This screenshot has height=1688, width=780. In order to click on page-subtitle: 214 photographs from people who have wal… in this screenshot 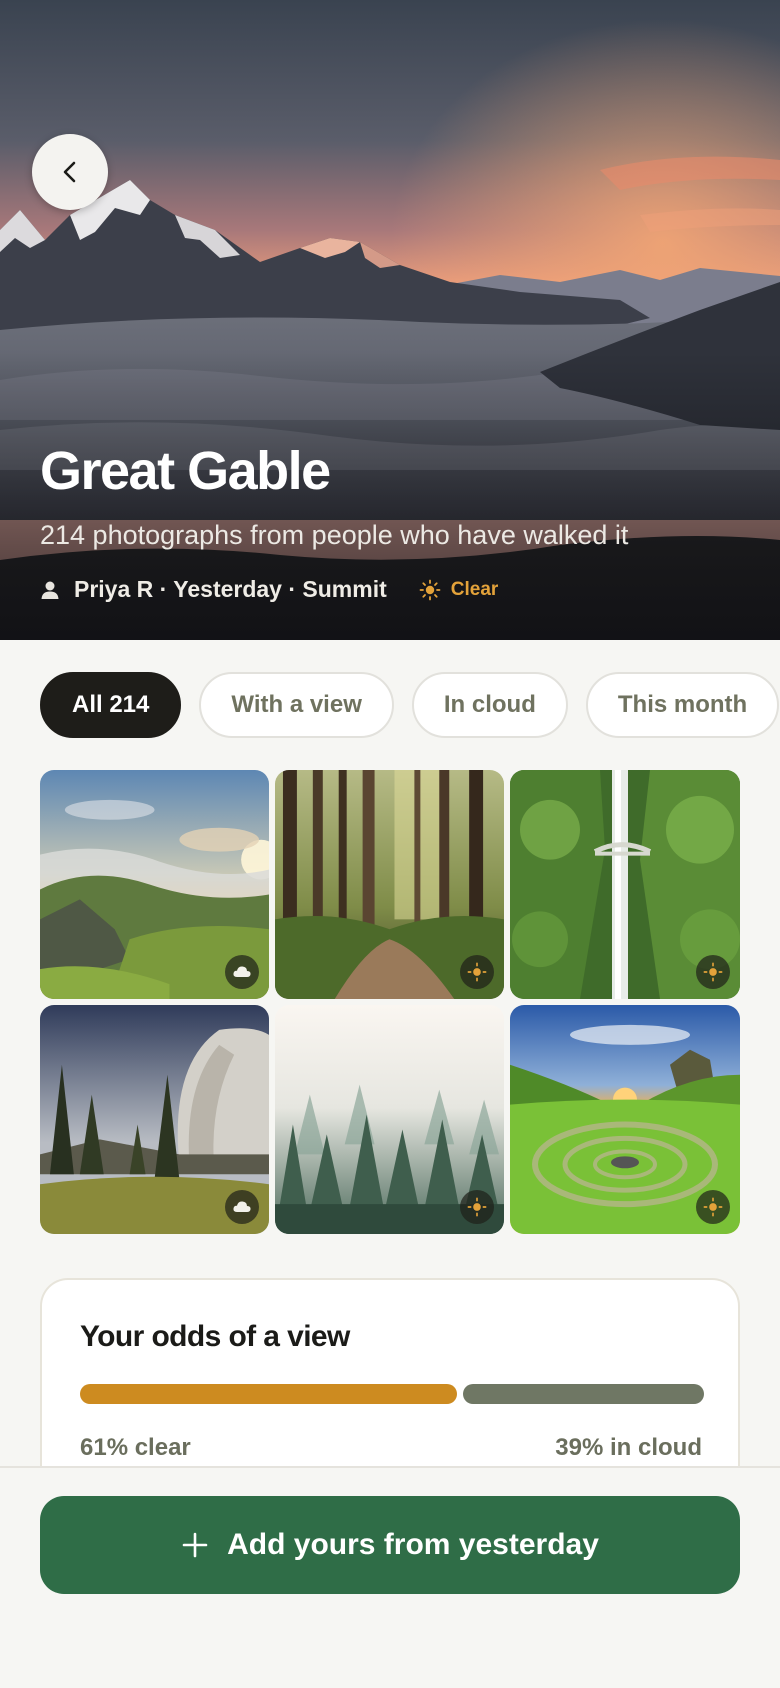, I will do `click(334, 535)`.